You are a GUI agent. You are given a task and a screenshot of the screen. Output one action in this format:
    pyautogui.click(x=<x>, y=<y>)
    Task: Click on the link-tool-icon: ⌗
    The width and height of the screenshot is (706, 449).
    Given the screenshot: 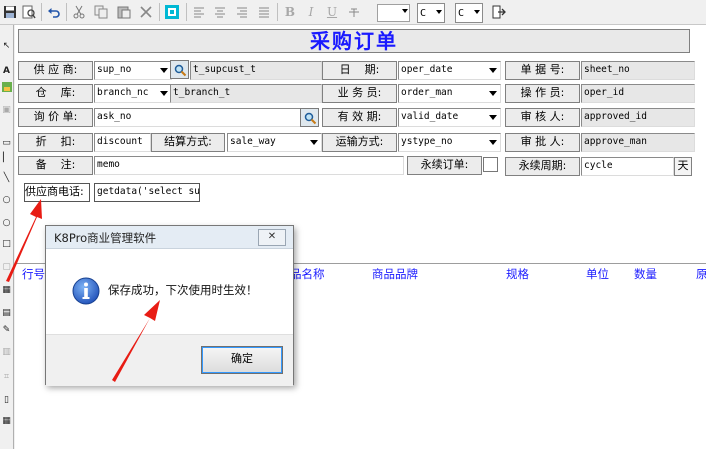 What is the action you would take?
    pyautogui.click(x=6, y=377)
    